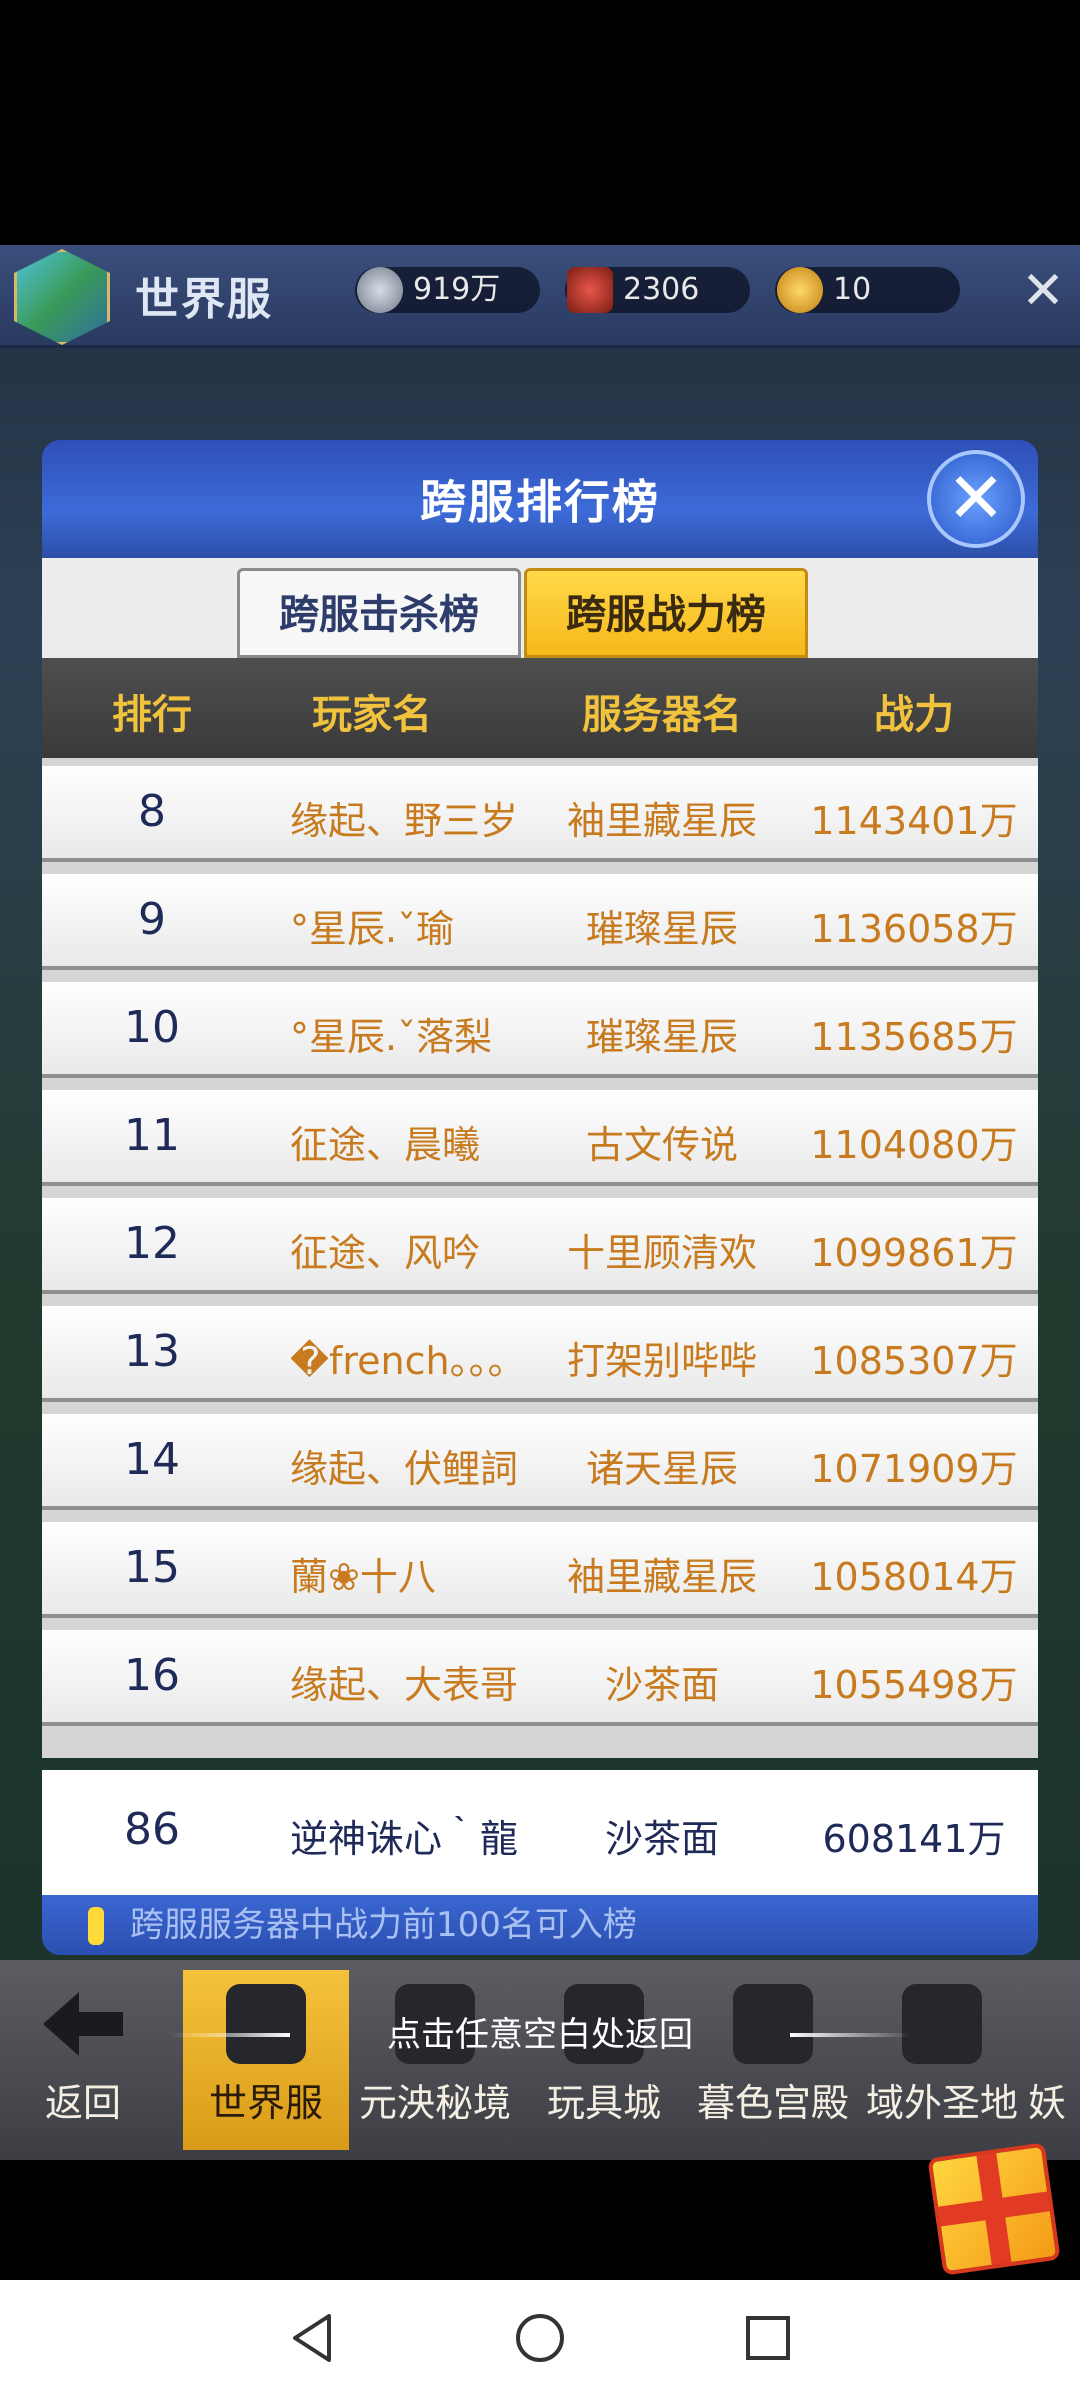 The width and height of the screenshot is (1080, 2400). Describe the element at coordinates (540, 1354) in the screenshot. I see `table-row: 13 �french。。。 打架别哔哔 1085307万` at that location.